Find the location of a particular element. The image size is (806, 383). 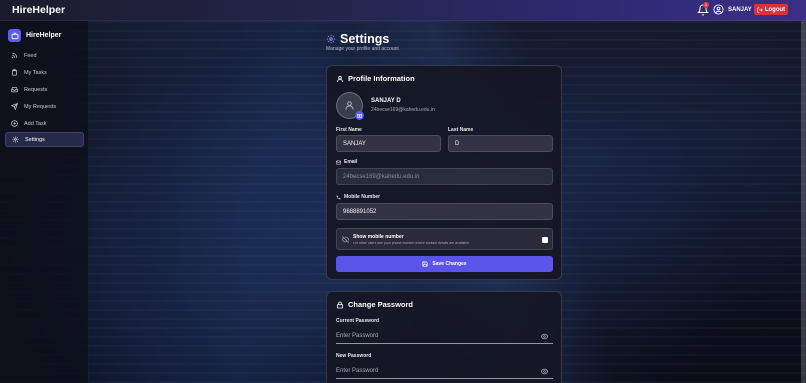

save-icon is located at coordinates (425, 264).